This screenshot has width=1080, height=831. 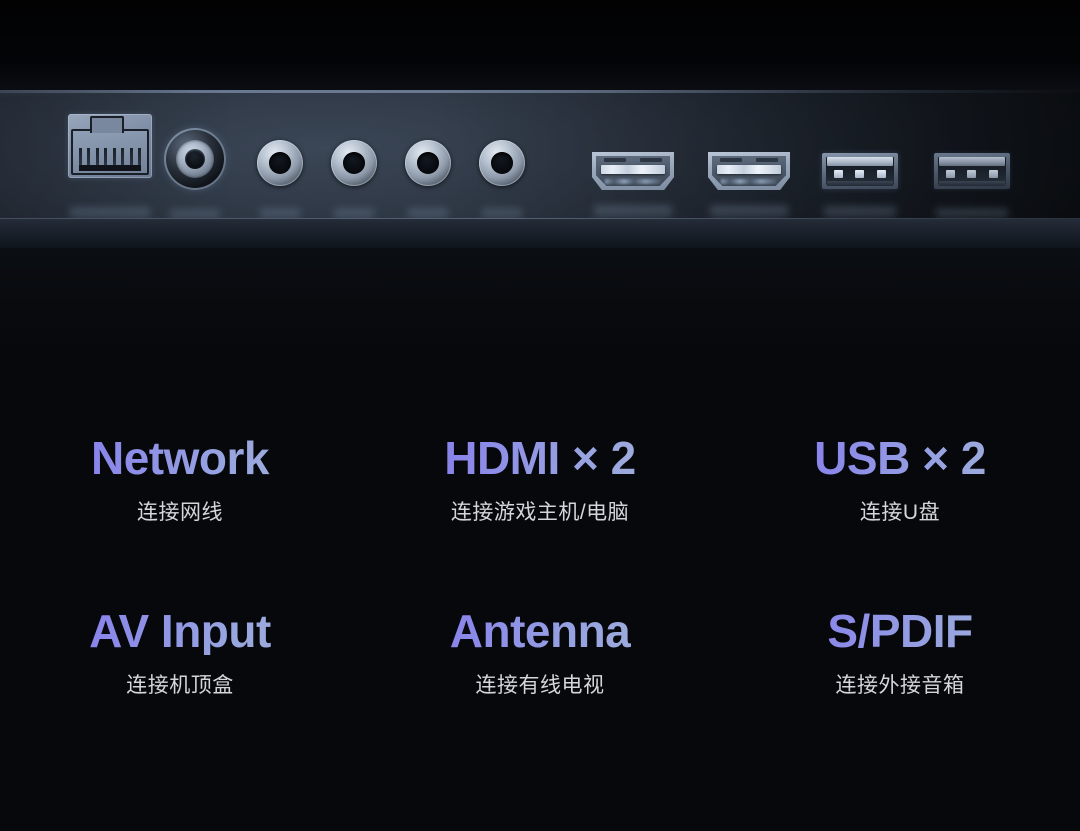 I want to click on feature-subtitle: 连接游戏主机/电脑, so click(x=540, y=513).